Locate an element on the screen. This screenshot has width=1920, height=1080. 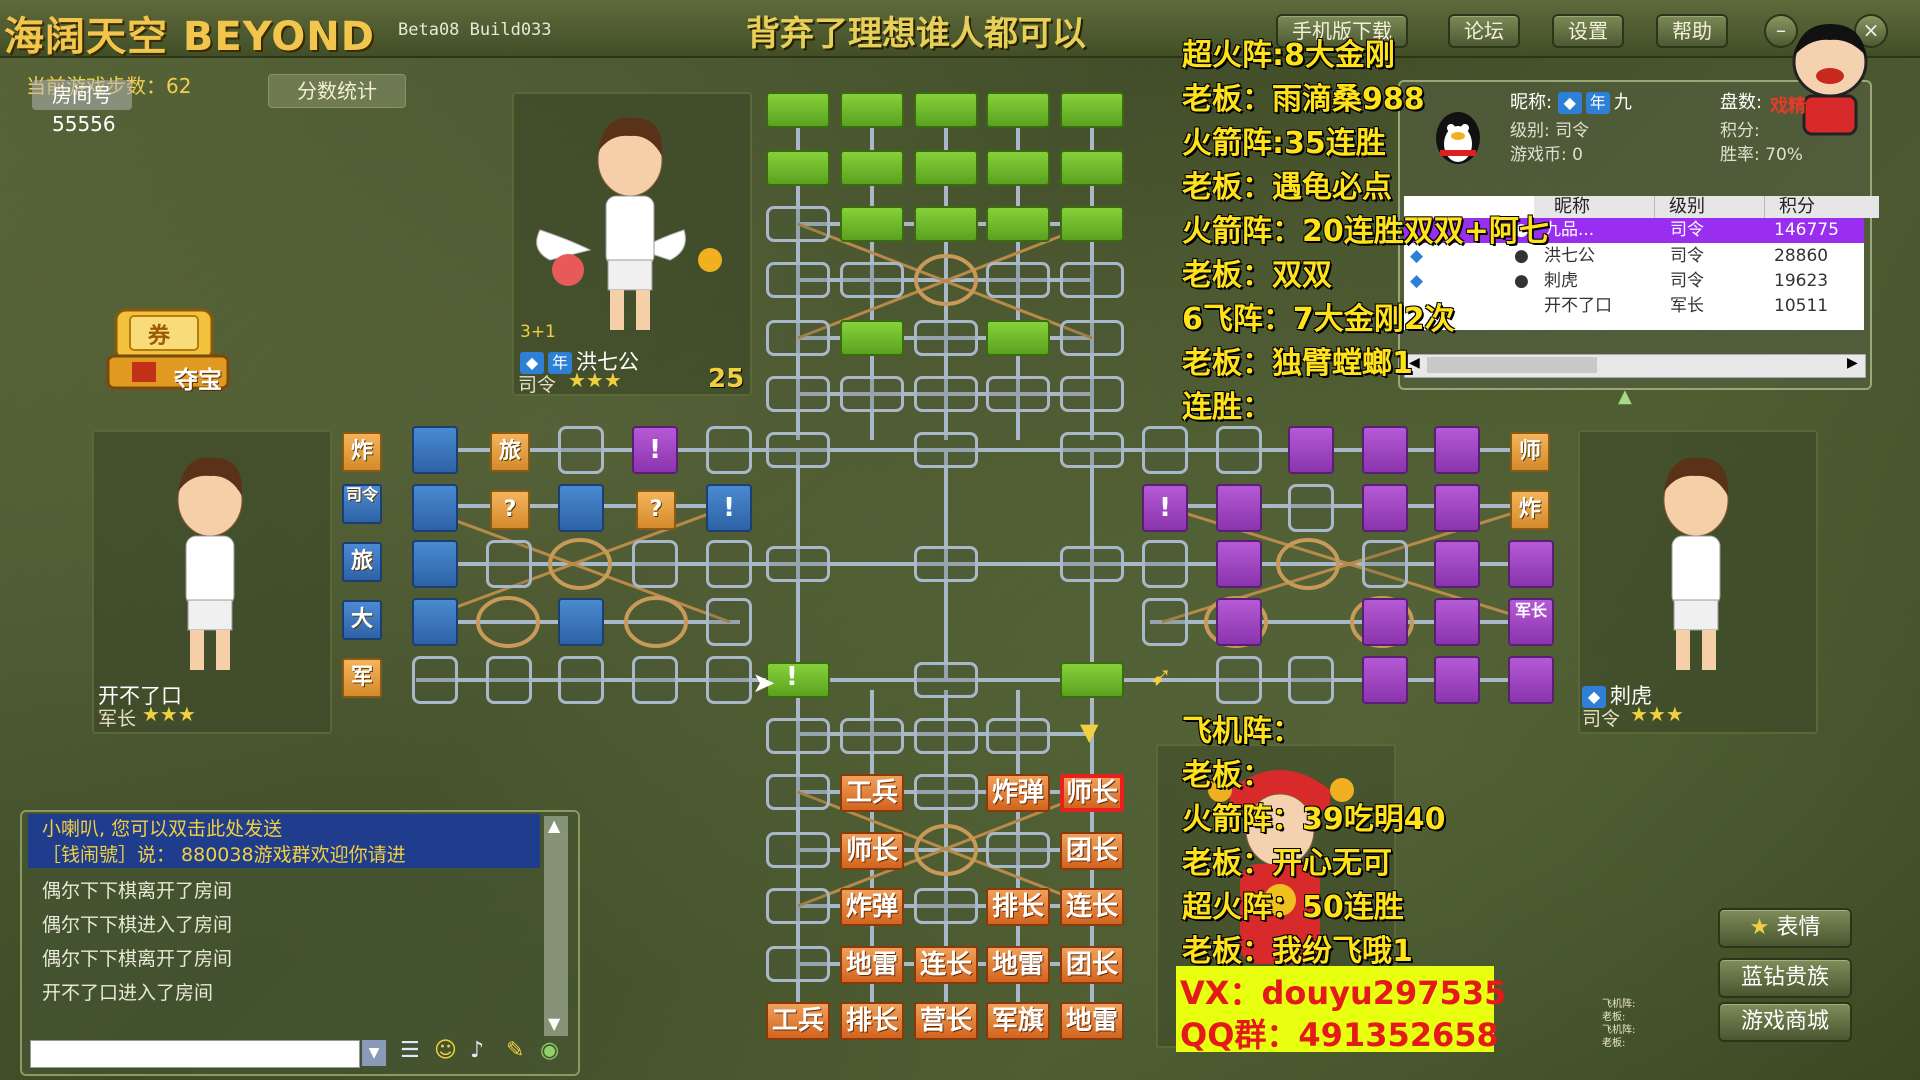
emoji-icon: ☺ is located at coordinates (445, 1050).